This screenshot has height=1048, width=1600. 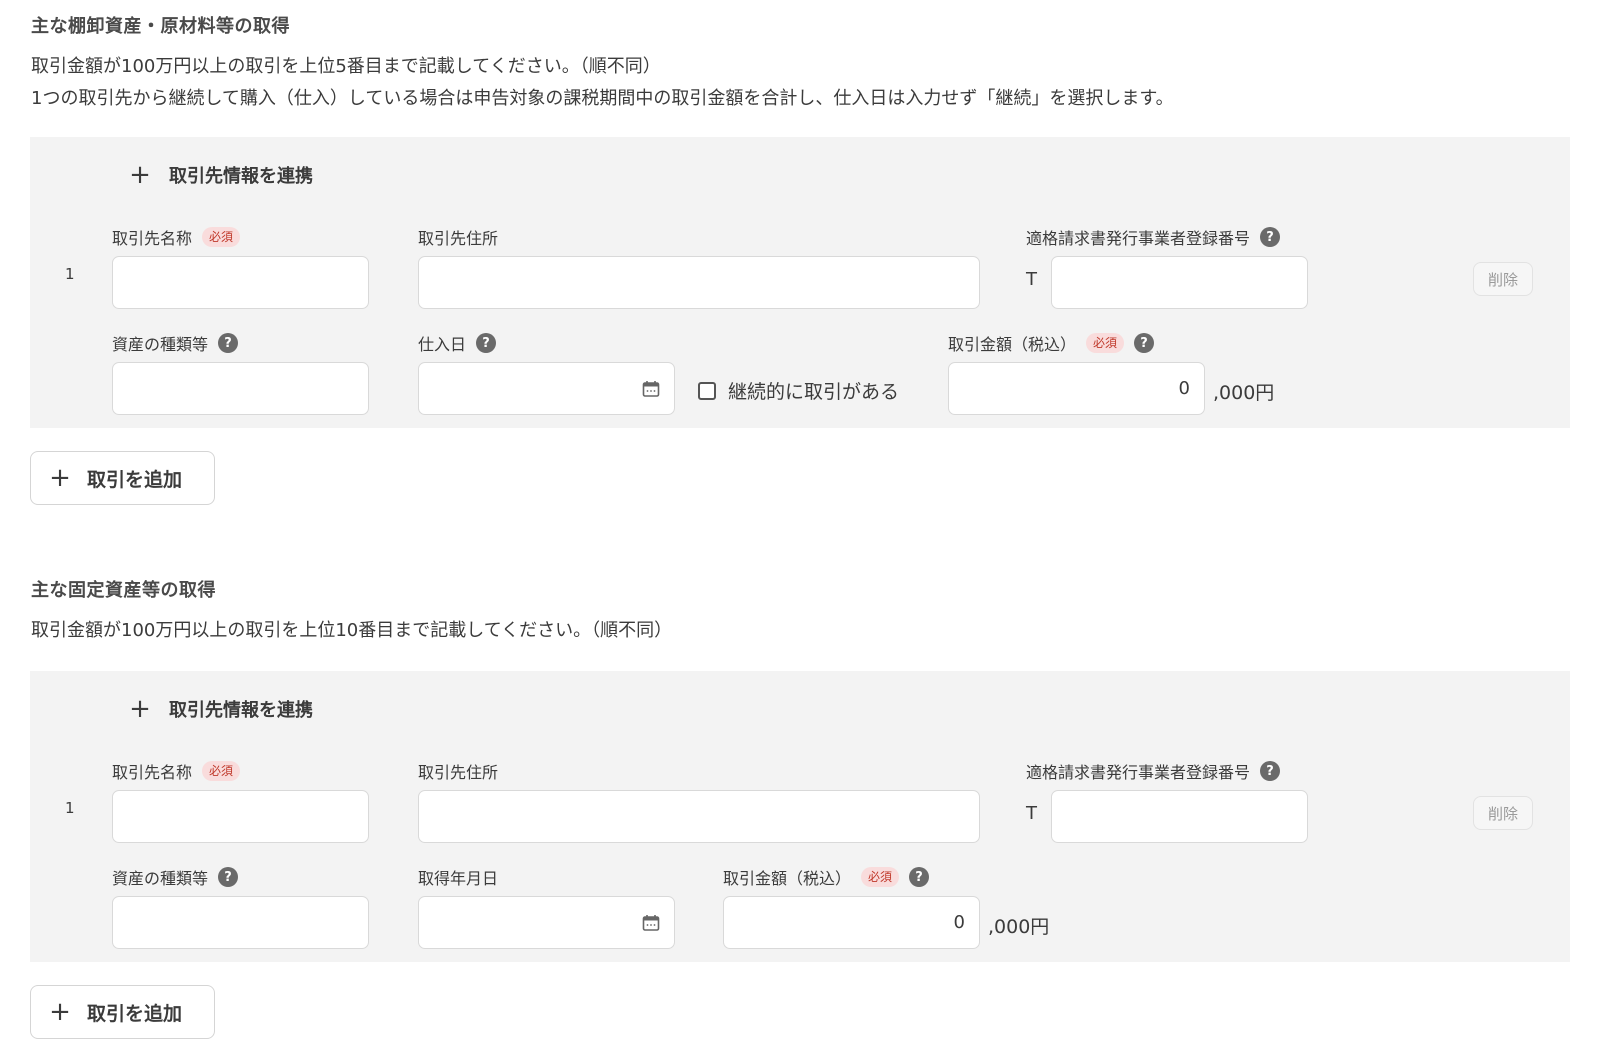 What do you see at coordinates (707, 390) in the screenshot?
I see `checkbox-box` at bounding box center [707, 390].